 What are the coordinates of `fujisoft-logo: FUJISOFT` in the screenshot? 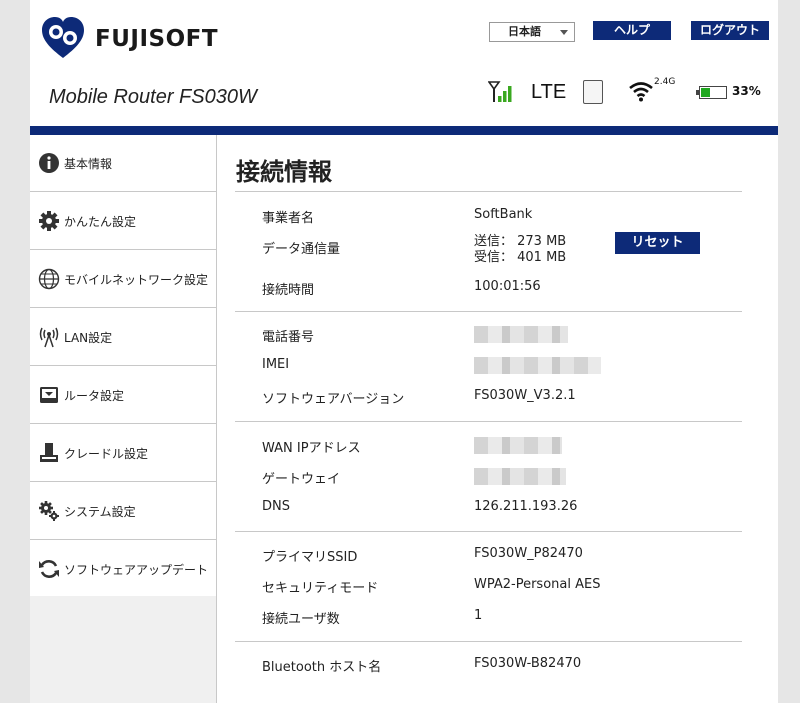 It's located at (130, 39).